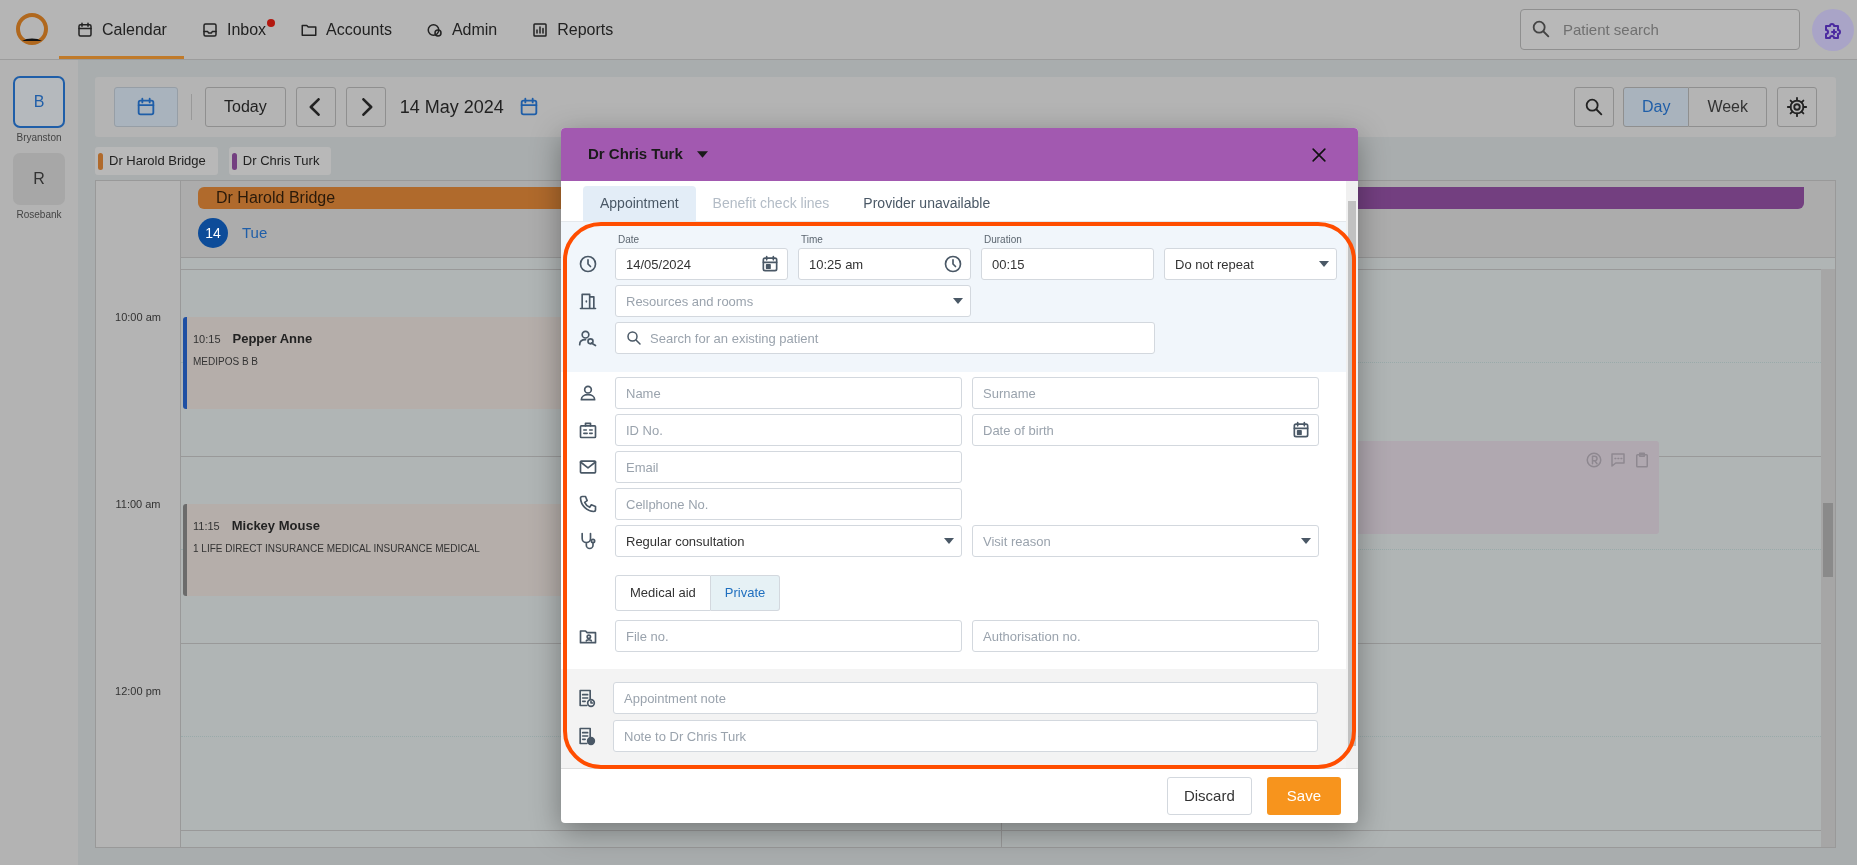  I want to click on logo-icon, so click(32, 30).